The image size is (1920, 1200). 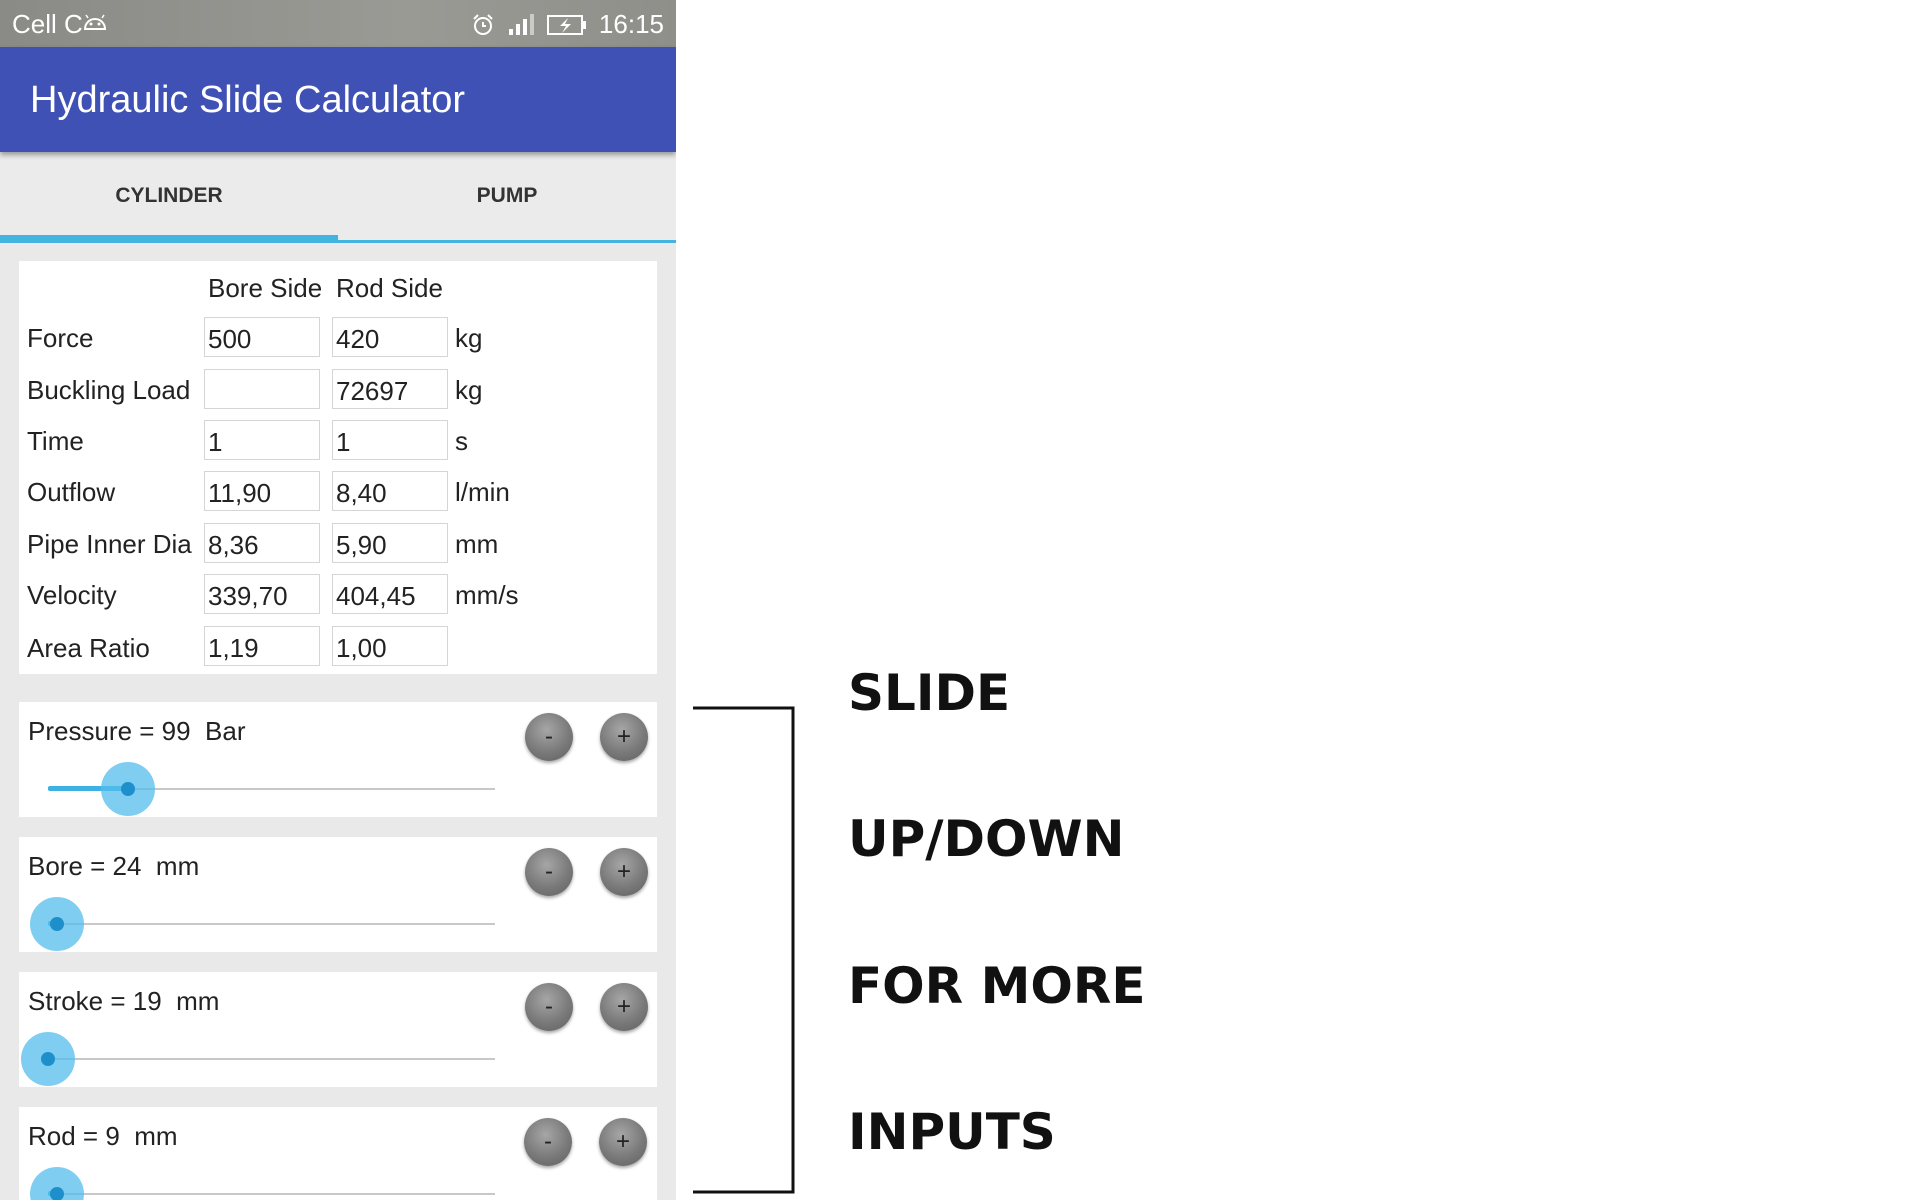 I want to click on column-header-rod-side: Rod Side, so click(x=389, y=288).